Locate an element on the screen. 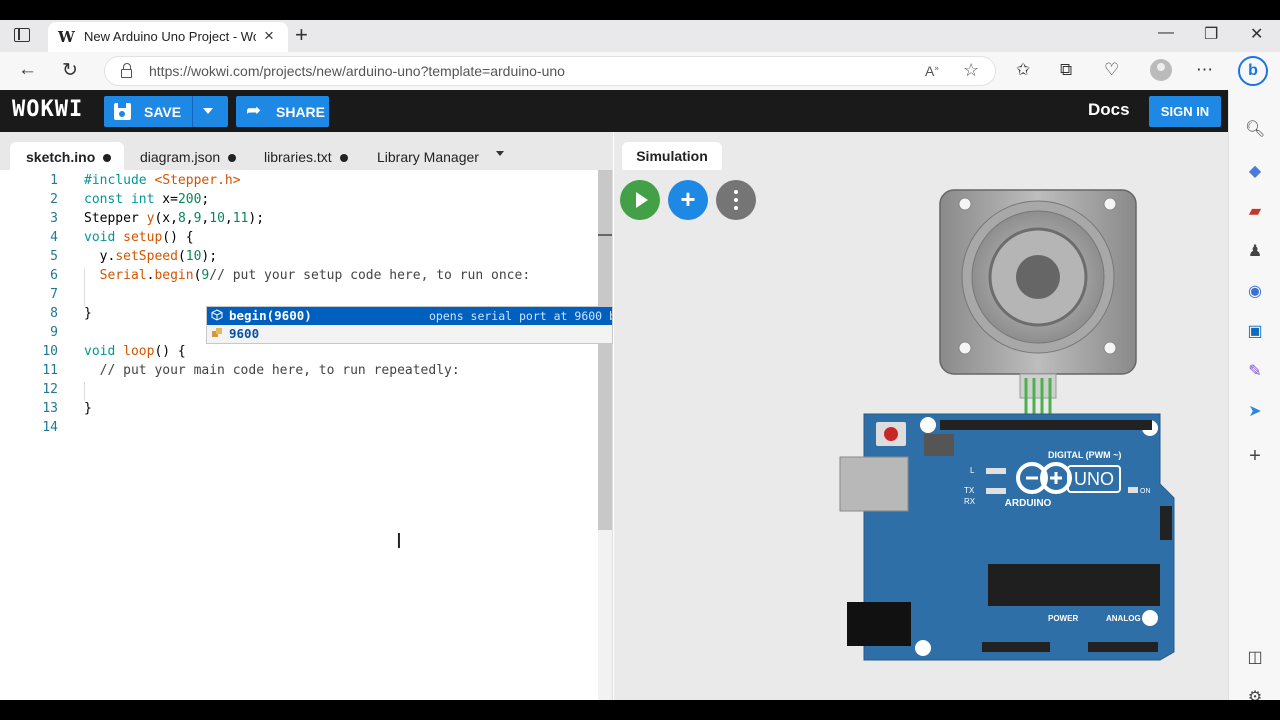  suggestion-detail: opens serial port at 9600 baud is located at coordinates (520, 316).